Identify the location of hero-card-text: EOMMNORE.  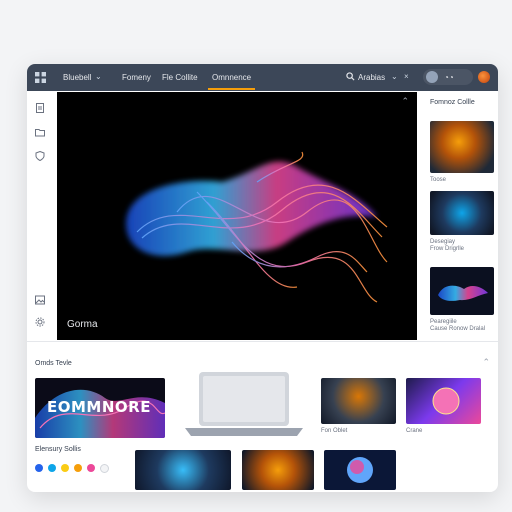
(99, 407).